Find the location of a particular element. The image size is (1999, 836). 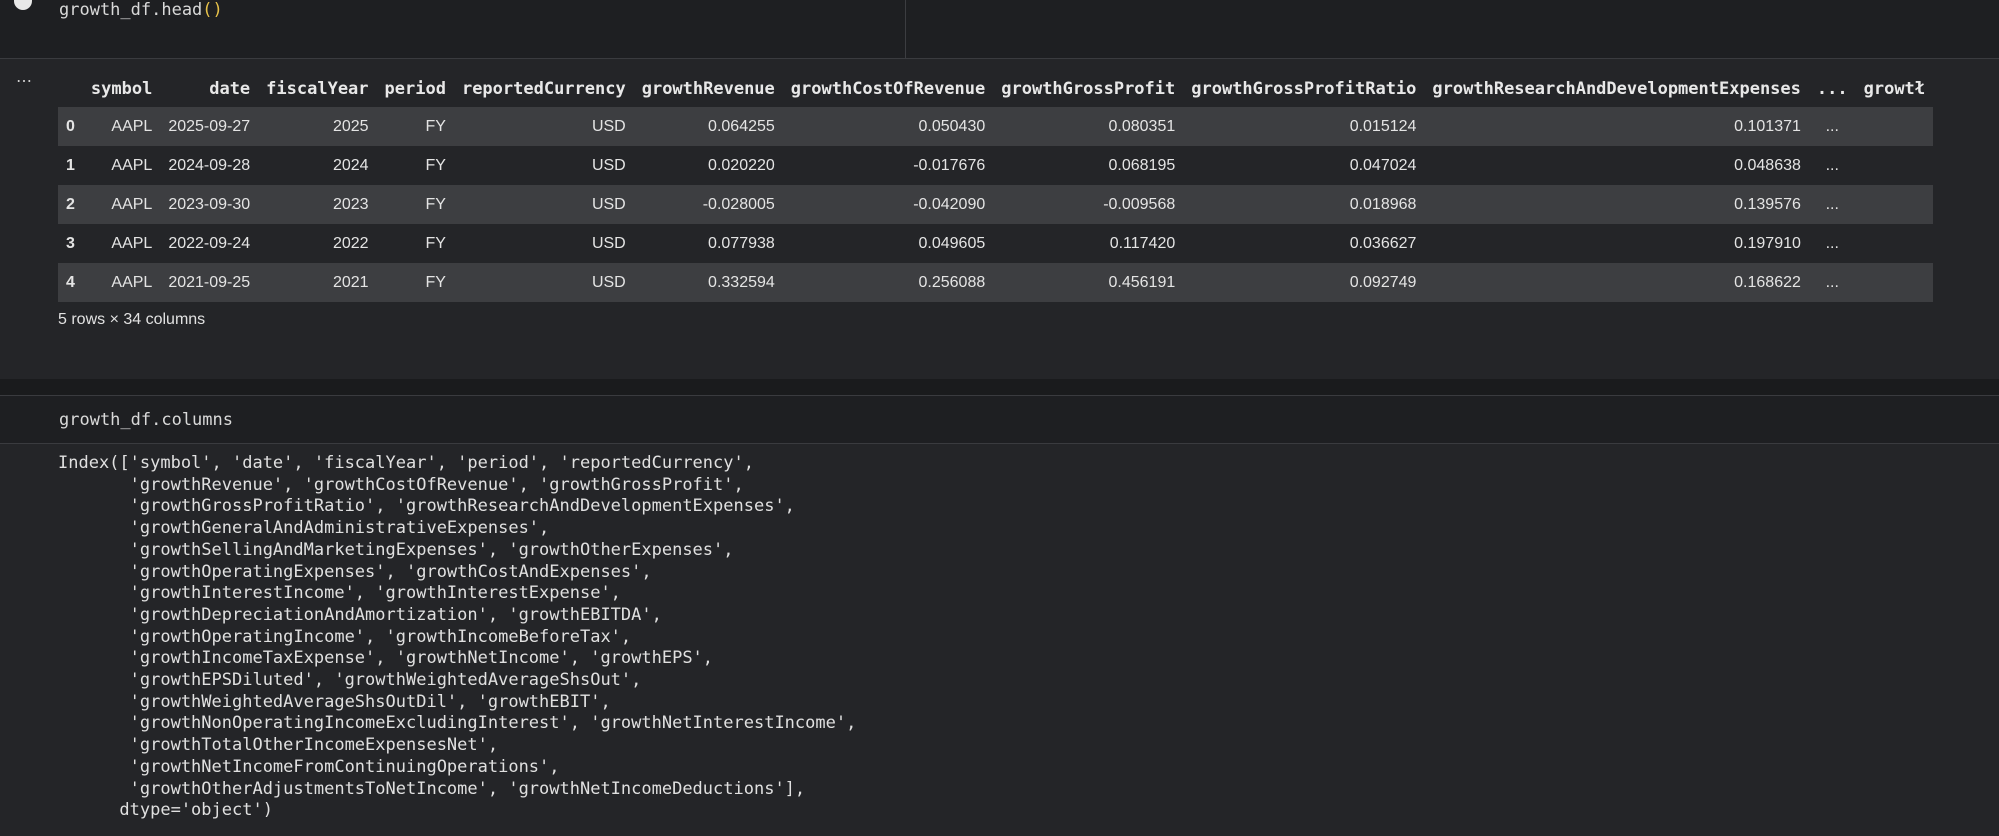

row-index: 2 is located at coordinates (70, 204).